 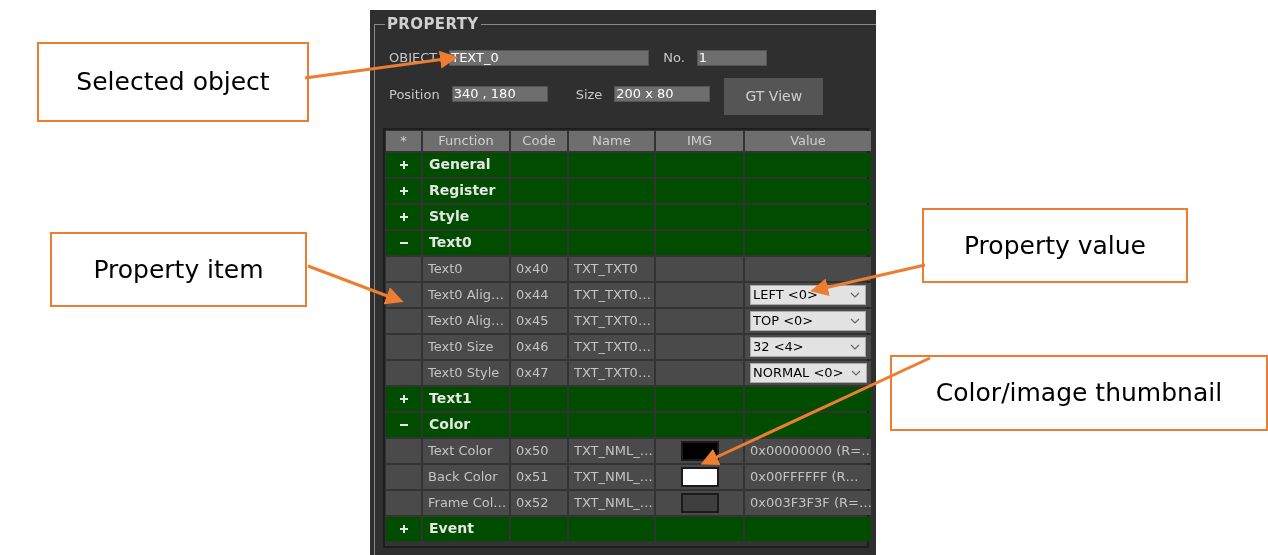 I want to click on callout-box: Property item, so click(x=178, y=269).